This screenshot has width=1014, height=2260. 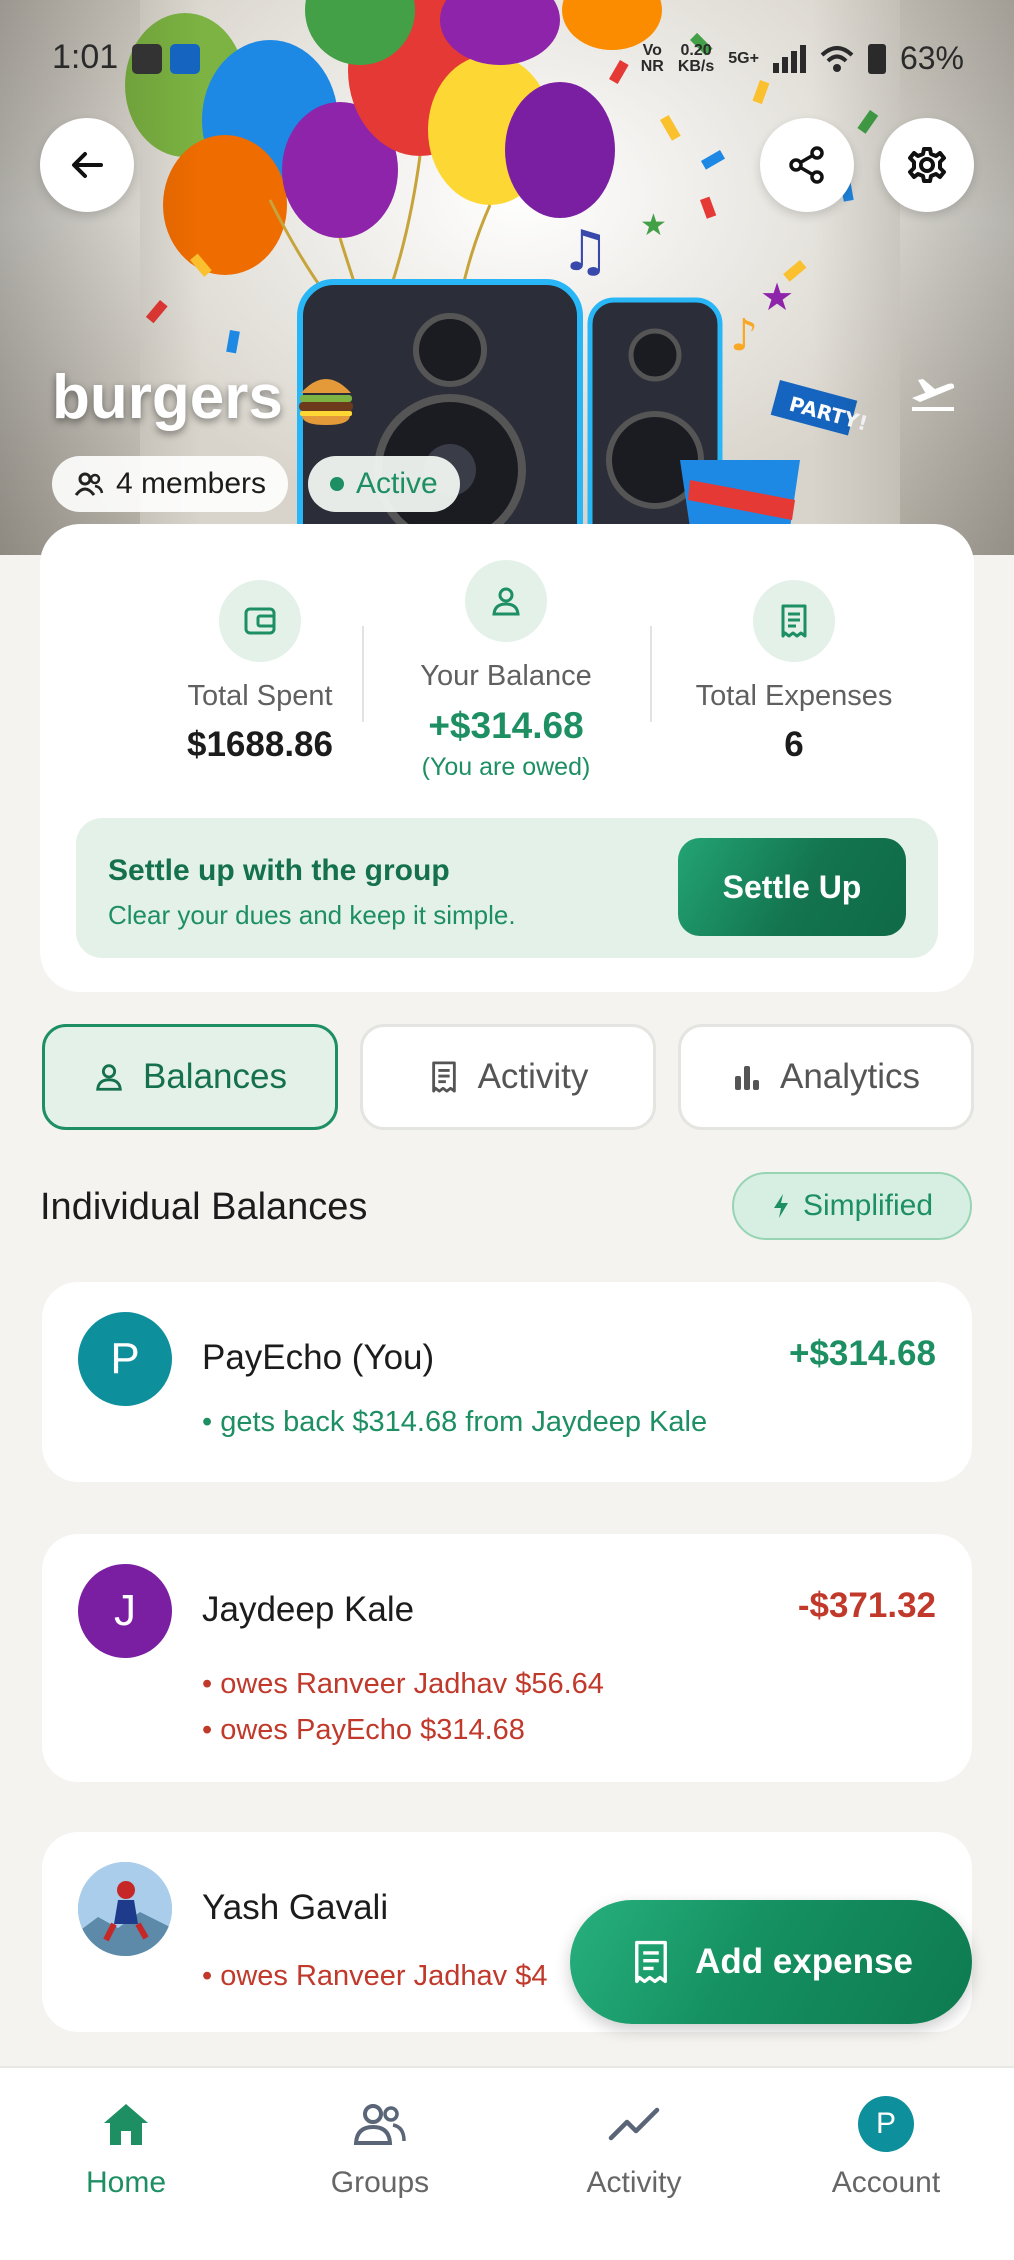 What do you see at coordinates (379, 2124) in the screenshot?
I see `groups-icon` at bounding box center [379, 2124].